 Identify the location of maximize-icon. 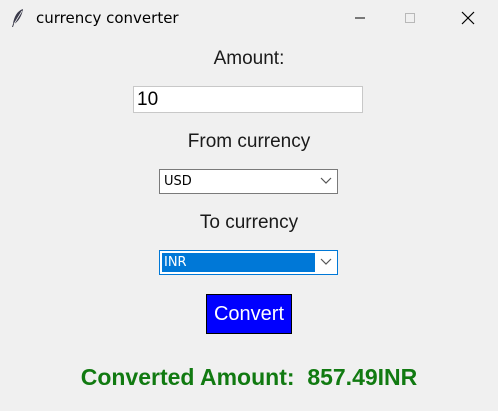
(410, 18).